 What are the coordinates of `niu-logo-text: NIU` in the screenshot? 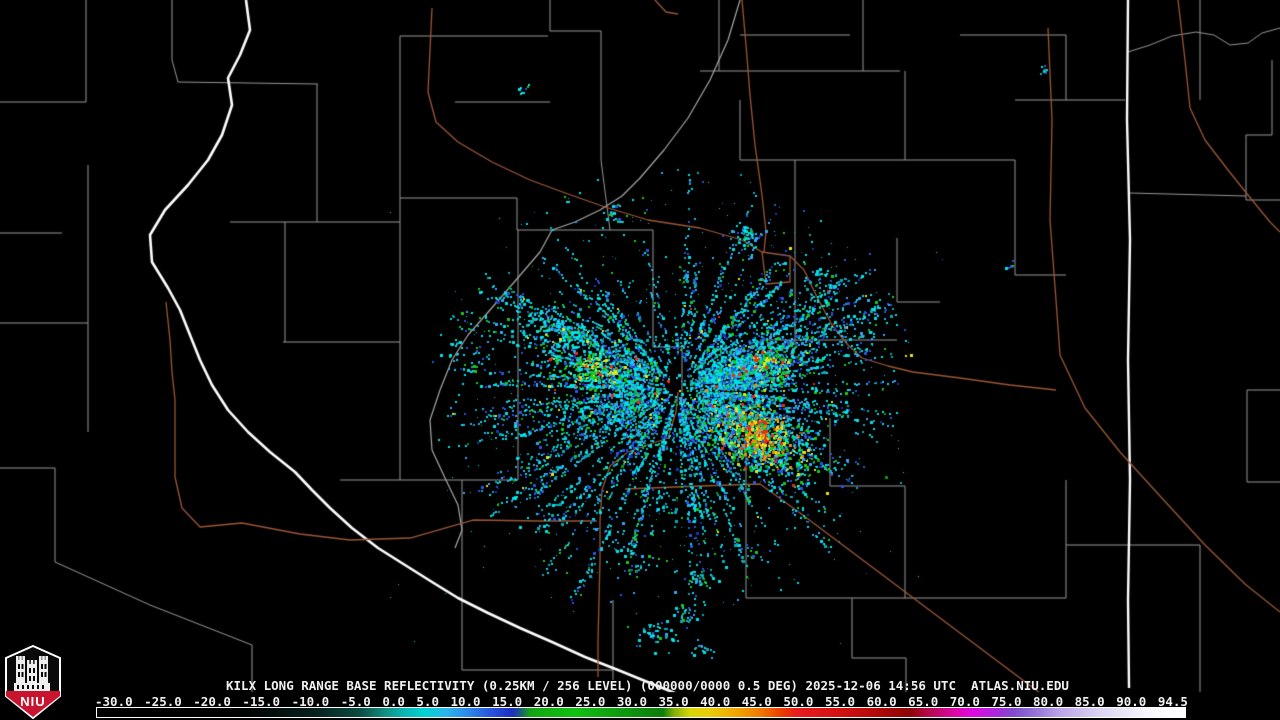 It's located at (32, 701).